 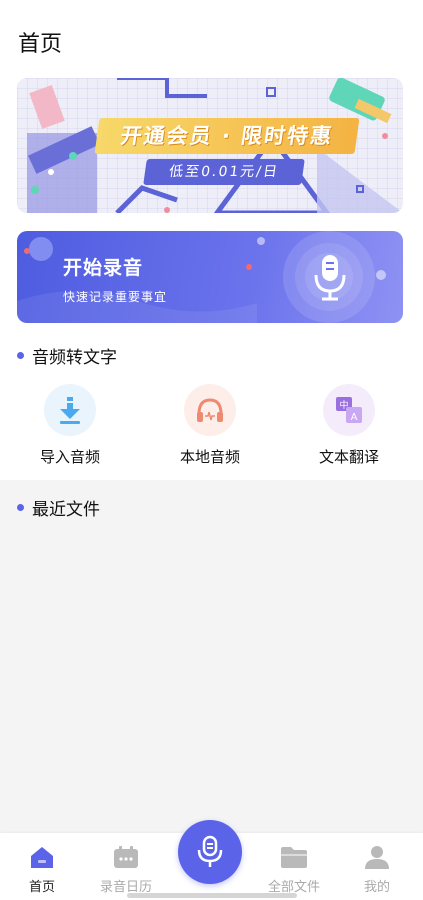 I want to click on tool-label: 文本翻译, so click(x=348, y=457).